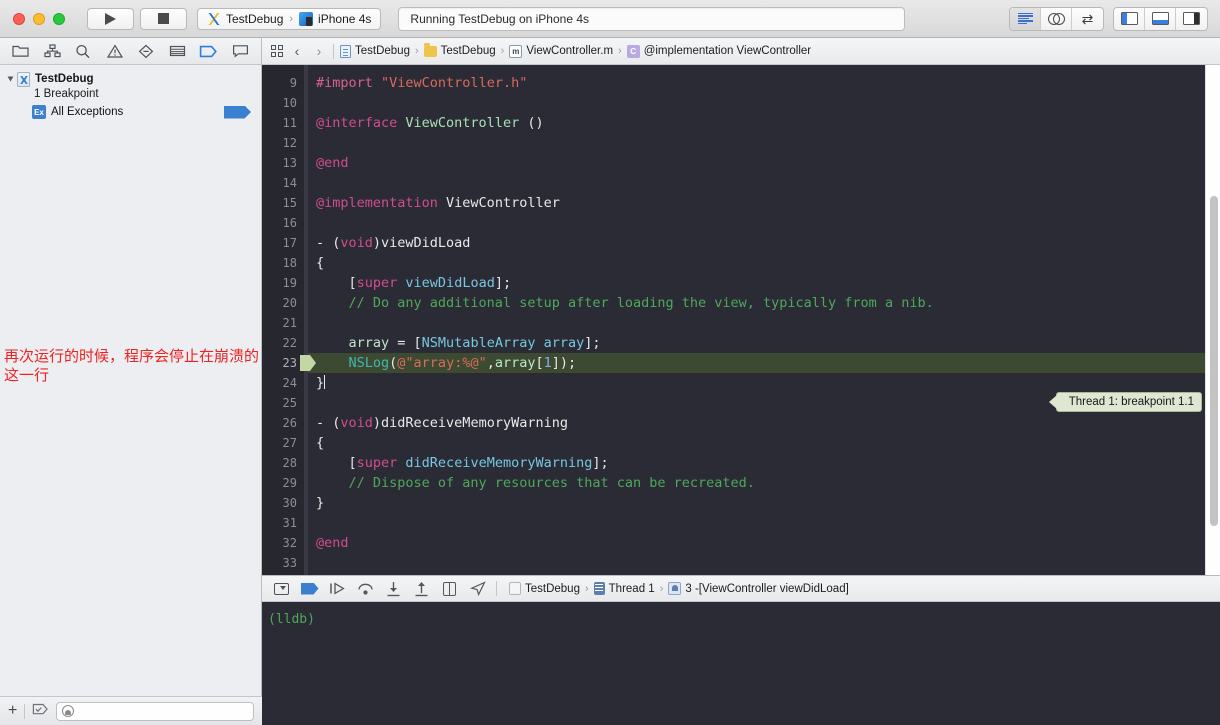 The width and height of the screenshot is (1220, 725). I want to click on code-line: - (void)didReceiveMemoryWarning, so click(764, 423).